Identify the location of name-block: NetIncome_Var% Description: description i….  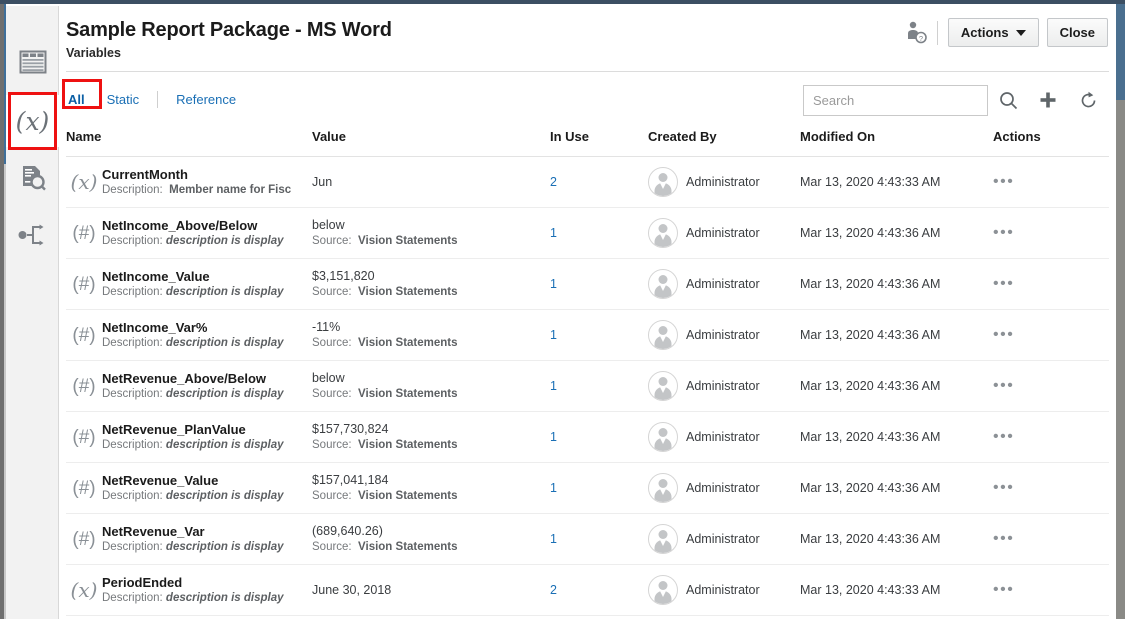
(193, 335).